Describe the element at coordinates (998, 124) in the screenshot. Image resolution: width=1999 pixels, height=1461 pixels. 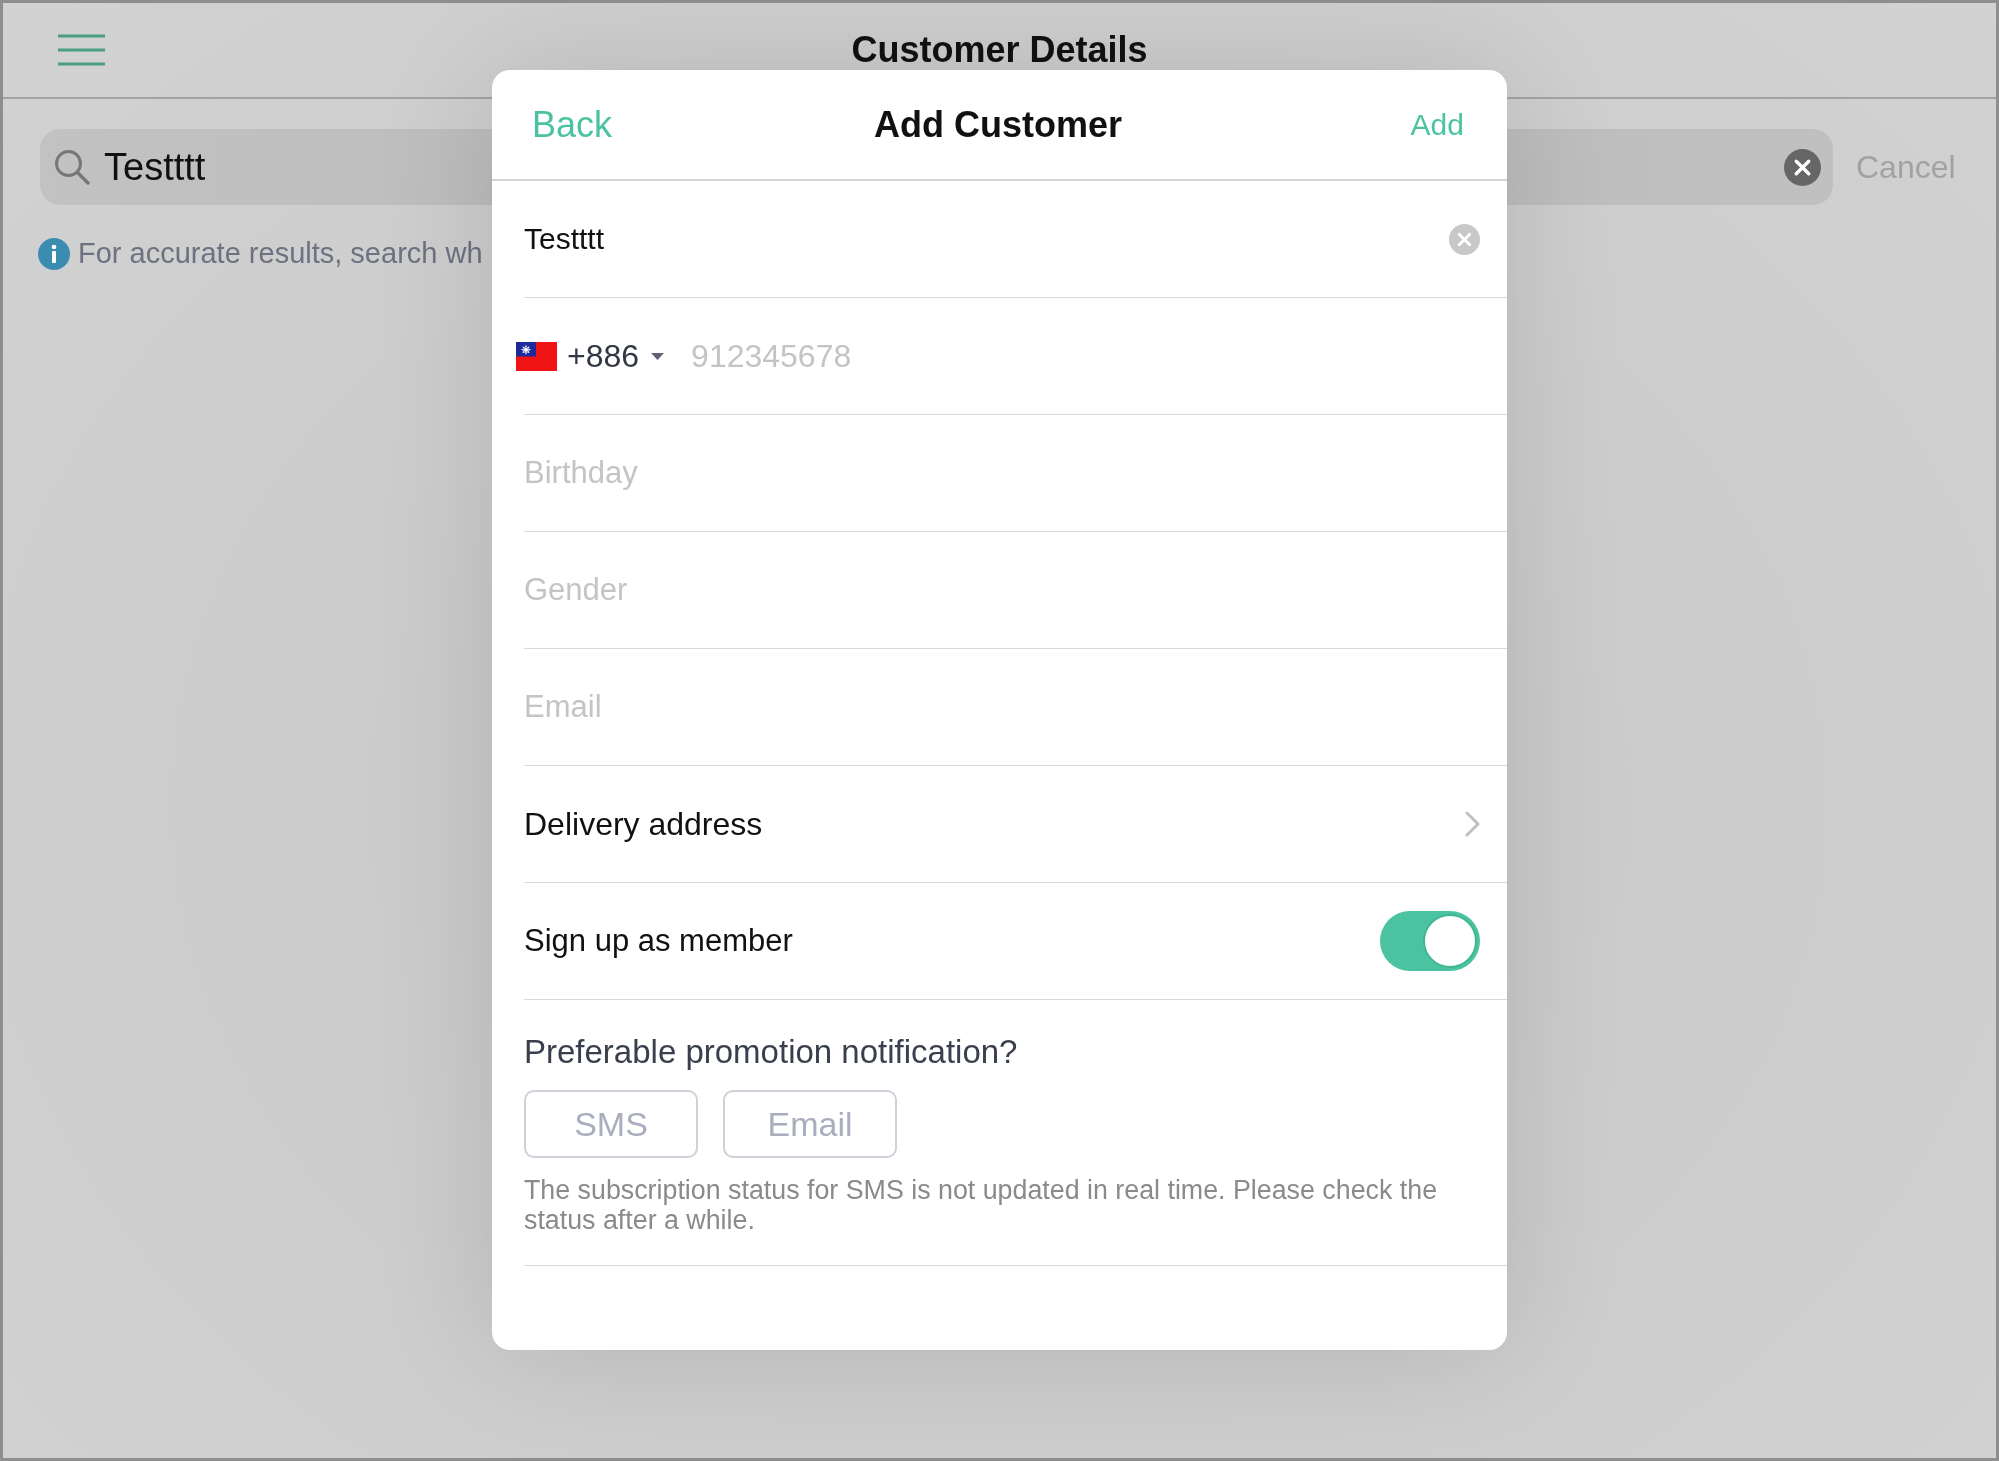
I see `dialog-title: Add Customer` at that location.